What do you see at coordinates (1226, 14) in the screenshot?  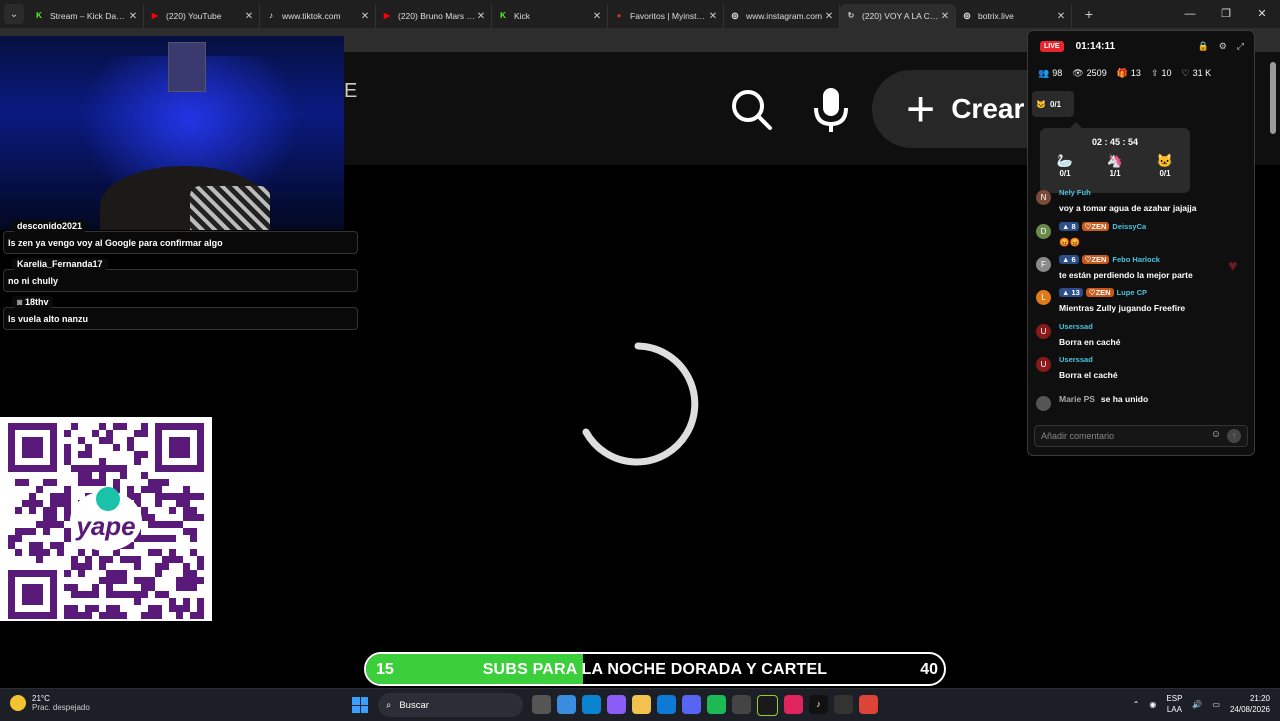 I see `maximize-button: ❐` at bounding box center [1226, 14].